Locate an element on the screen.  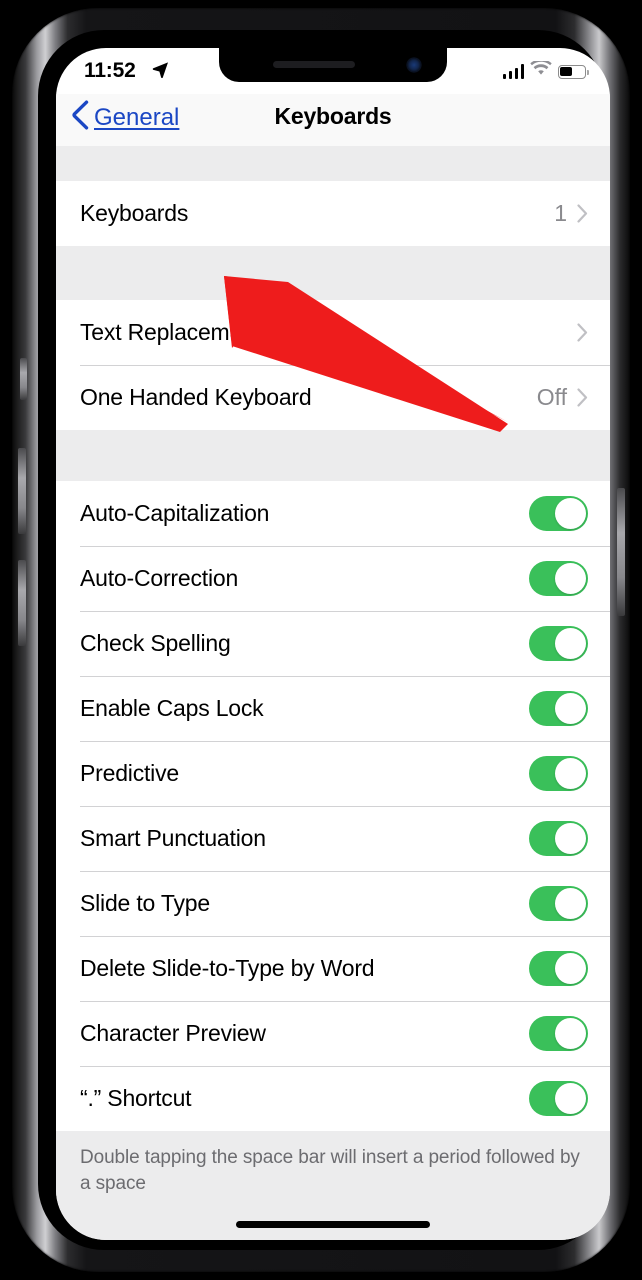
toggle-auto-capitalization is located at coordinates (558, 513).